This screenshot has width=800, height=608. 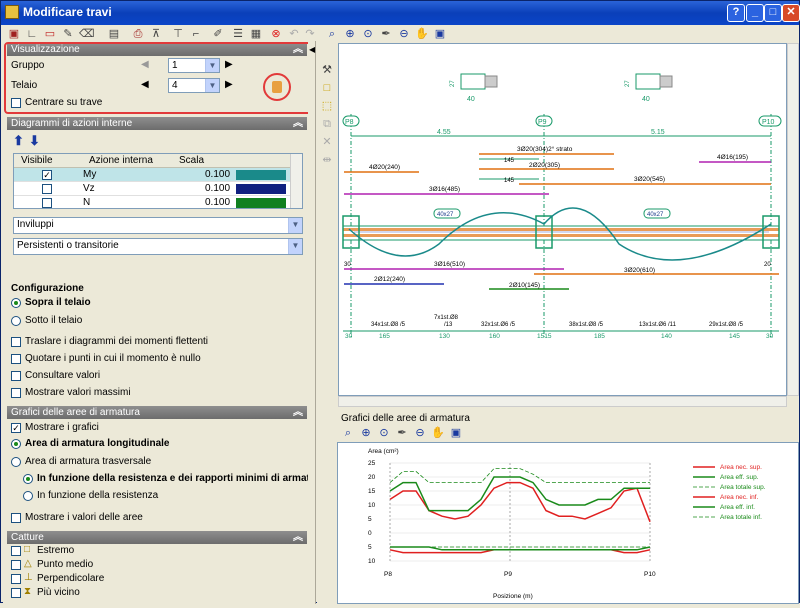 I want to click on save-icon: ▣, so click(x=14, y=34).